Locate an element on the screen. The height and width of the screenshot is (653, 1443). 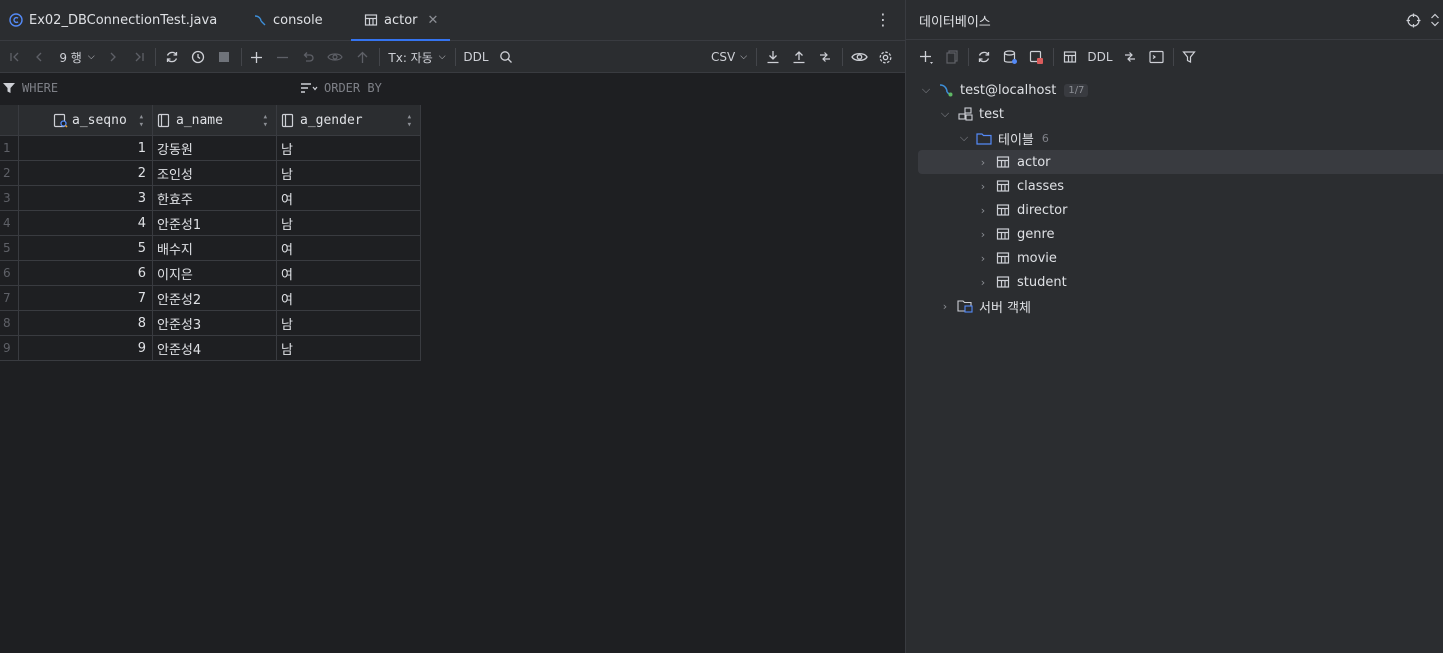
table-row: 1 1 강동원 남 is located at coordinates (210, 148).